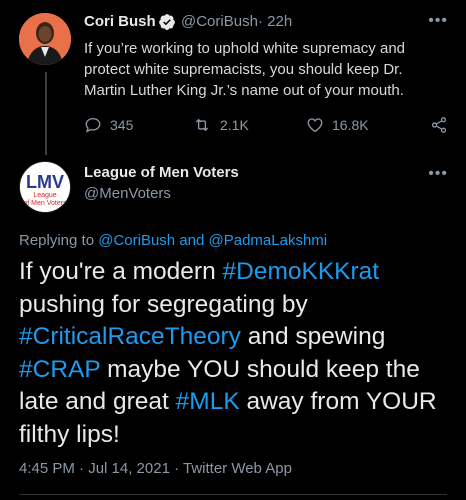  I want to click on league-of-men-voters-avatar: LMV League of Men Voters, so click(45, 187).